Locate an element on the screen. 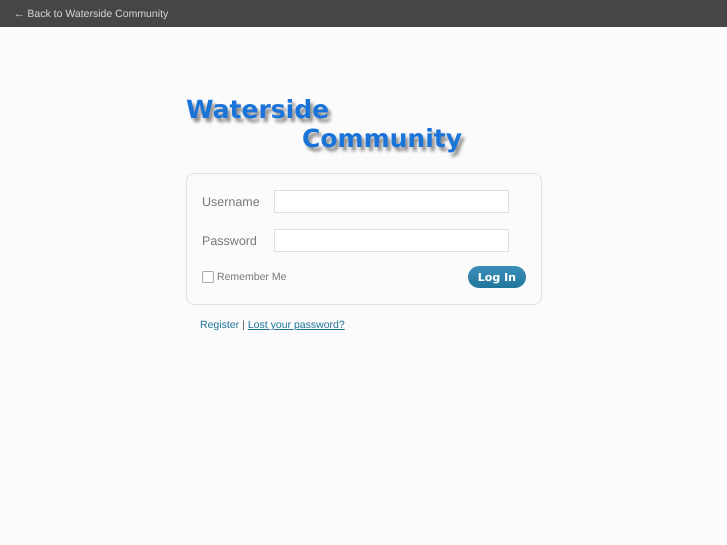  checkbox is located at coordinates (208, 277).